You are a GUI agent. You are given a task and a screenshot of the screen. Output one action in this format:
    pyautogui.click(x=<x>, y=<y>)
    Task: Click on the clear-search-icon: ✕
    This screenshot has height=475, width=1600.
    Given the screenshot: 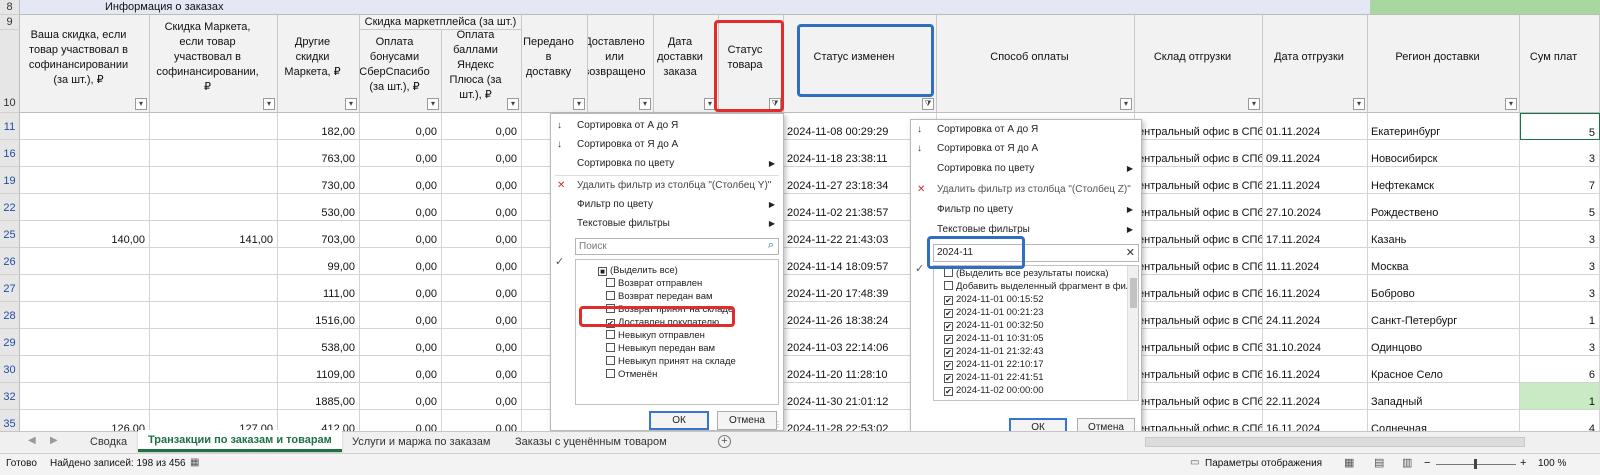 What is the action you would take?
    pyautogui.click(x=1130, y=252)
    